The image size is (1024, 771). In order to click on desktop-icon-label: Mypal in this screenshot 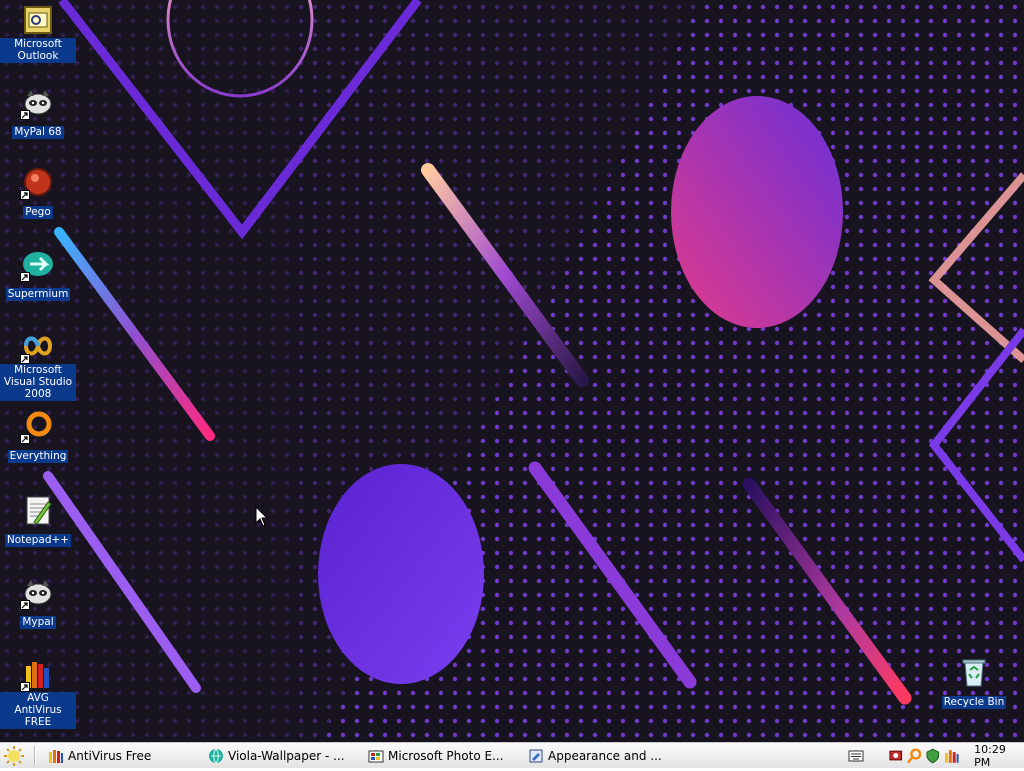, I will do `click(38, 622)`.